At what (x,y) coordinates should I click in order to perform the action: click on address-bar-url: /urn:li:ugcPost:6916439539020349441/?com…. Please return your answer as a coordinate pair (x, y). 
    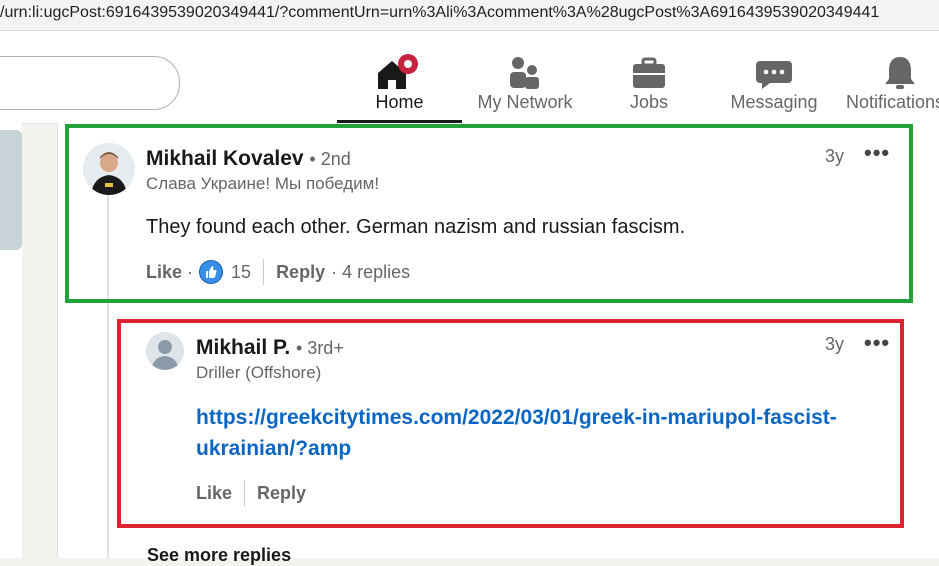
    Looking at the image, I should click on (439, 12).